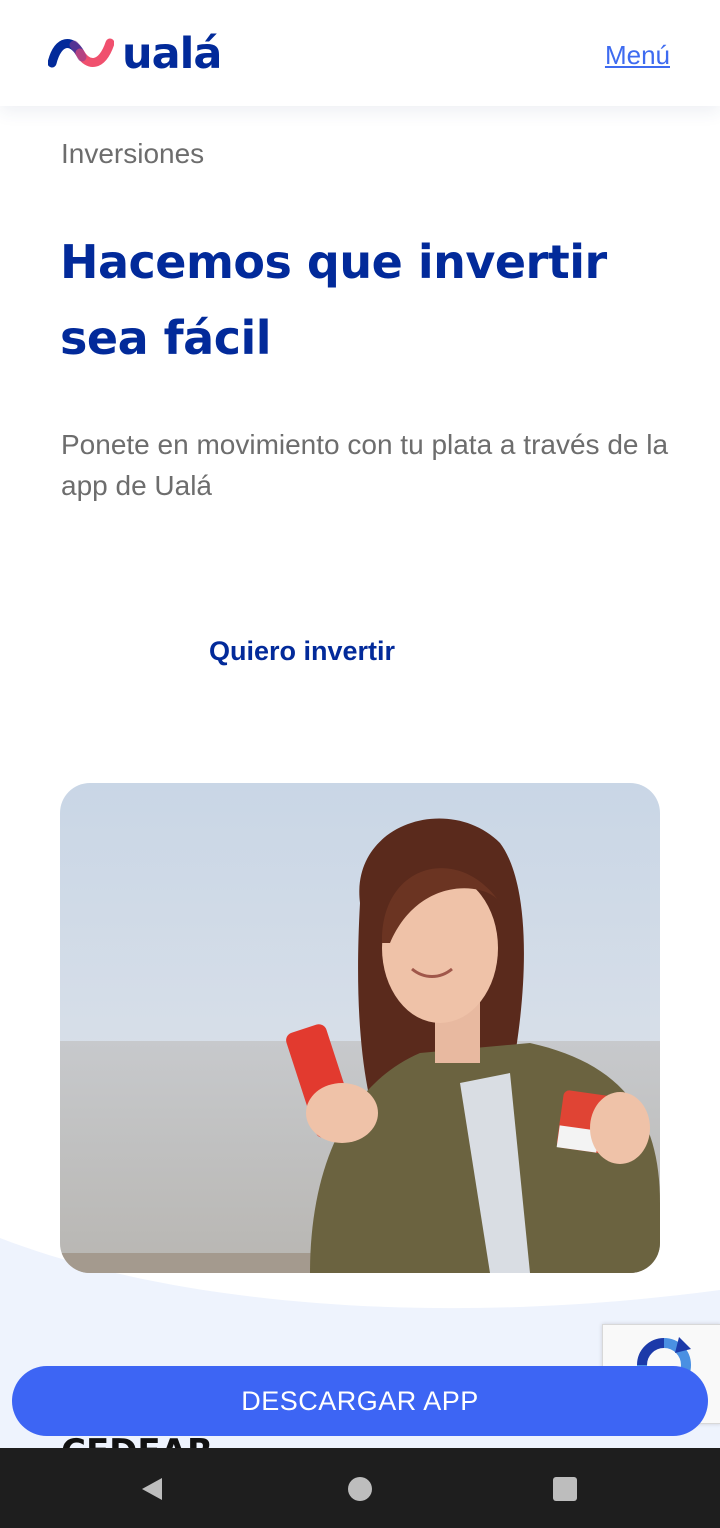 Image resolution: width=720 pixels, height=1528 pixels. What do you see at coordinates (302, 651) in the screenshot?
I see `invest-cta-link: Quiero invertir` at bounding box center [302, 651].